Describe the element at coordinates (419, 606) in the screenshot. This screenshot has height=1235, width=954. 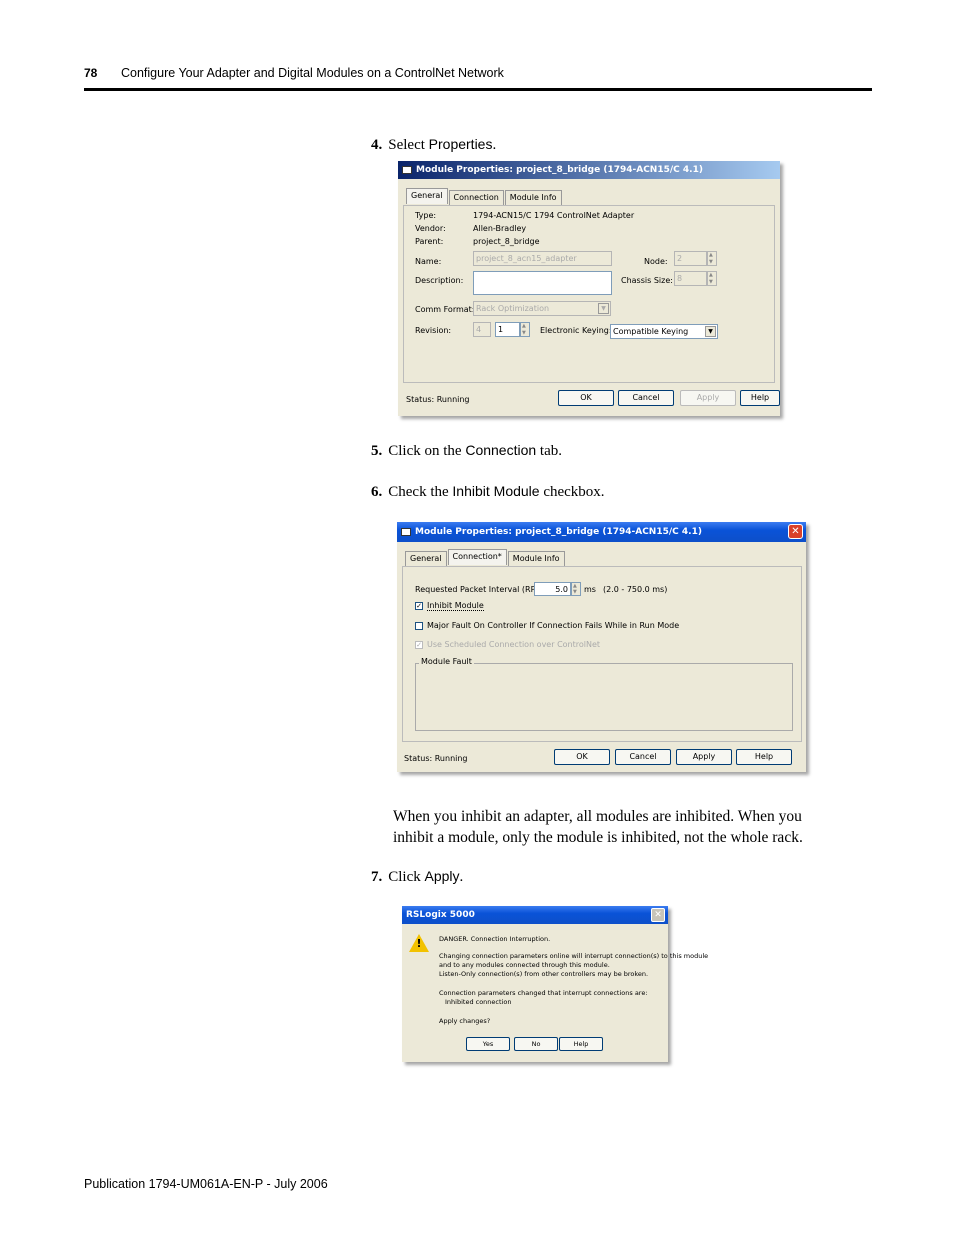
I see `inhibit-module-checkbox: ✓` at that location.